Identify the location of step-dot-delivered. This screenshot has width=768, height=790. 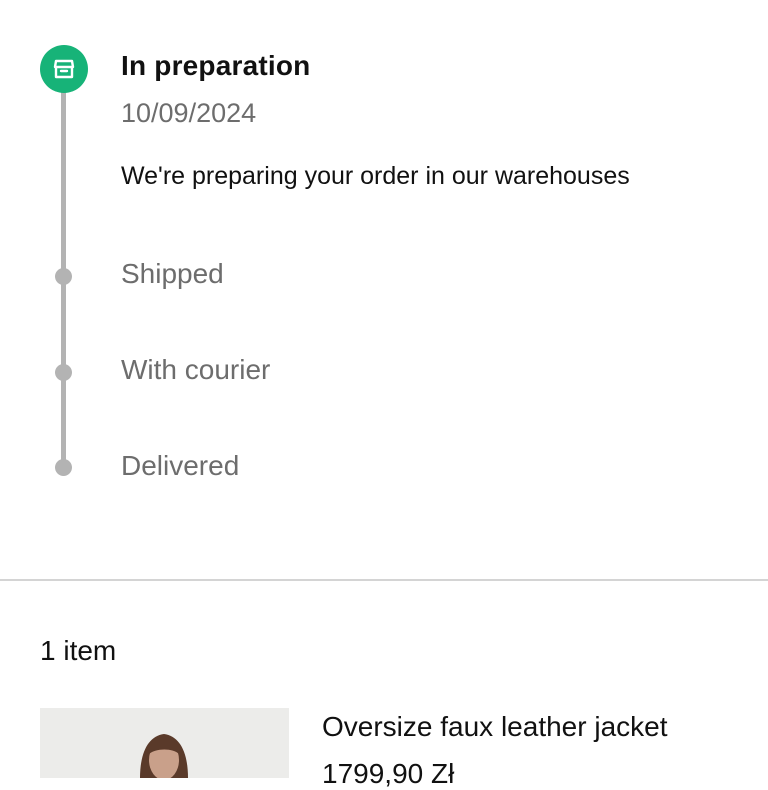
(63, 467).